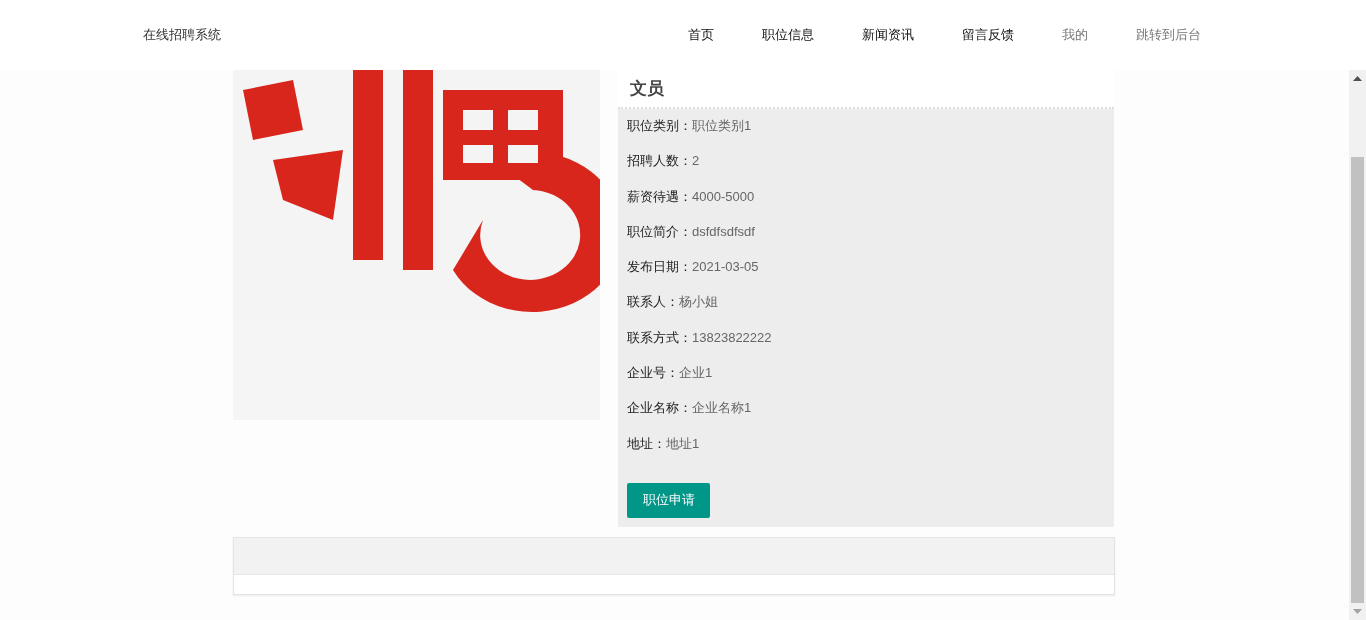  What do you see at coordinates (696, 373) in the screenshot?
I see `field-value: 企业1` at bounding box center [696, 373].